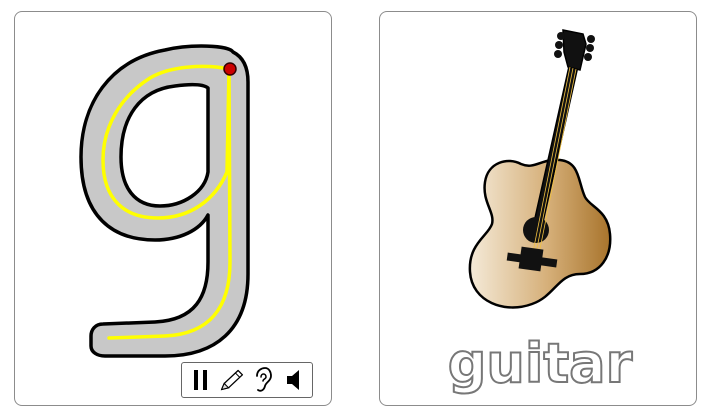 This screenshot has height=417, width=707. What do you see at coordinates (247, 380) in the screenshot?
I see `tracing-toolbar` at bounding box center [247, 380].